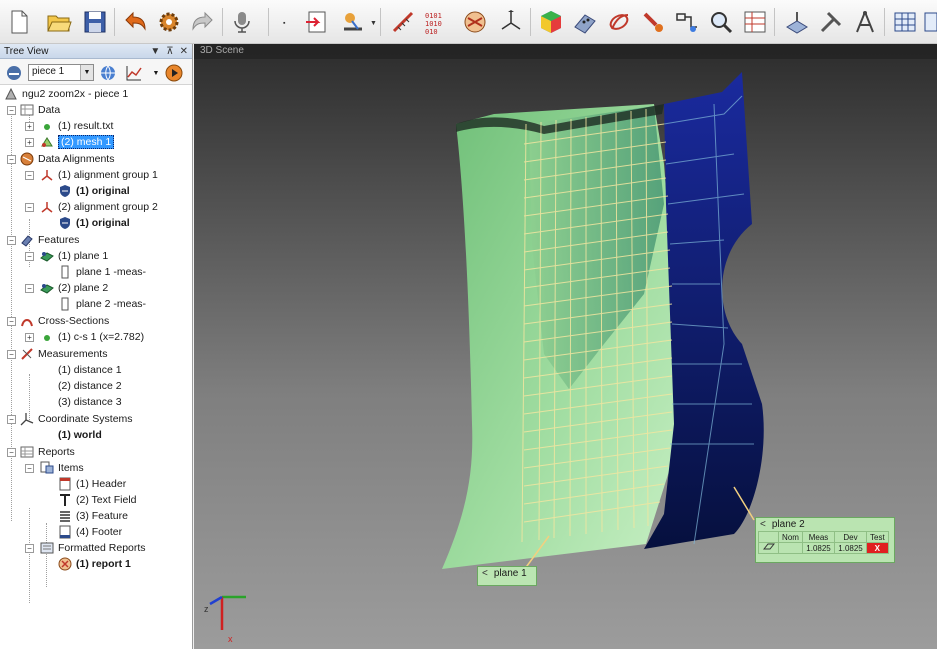 The image size is (937, 649). Describe the element at coordinates (64, 321) in the screenshot. I see `tree-node-cross-sections: Cross-Sections` at that location.